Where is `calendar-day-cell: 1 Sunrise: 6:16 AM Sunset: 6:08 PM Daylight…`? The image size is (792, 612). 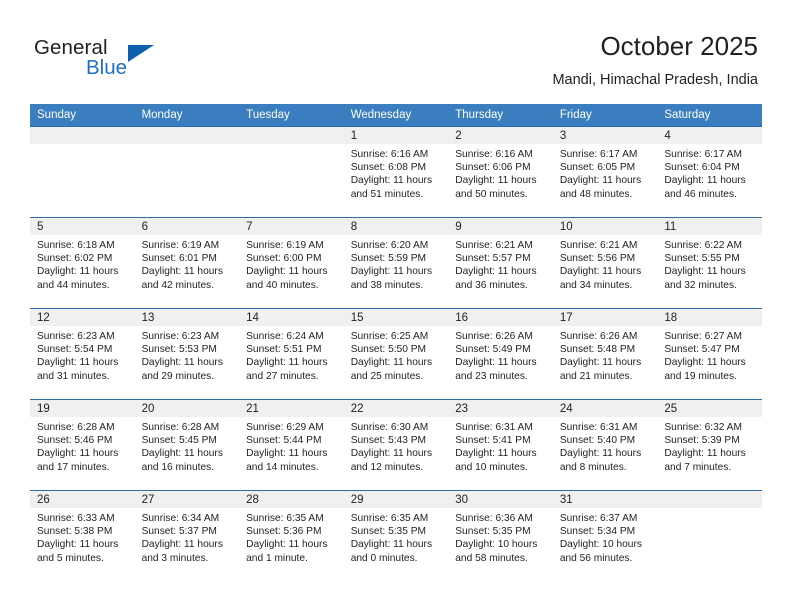
calendar-day-cell: 1 Sunrise: 6:16 AM Sunset: 6:08 PM Daylight… is located at coordinates (396, 172).